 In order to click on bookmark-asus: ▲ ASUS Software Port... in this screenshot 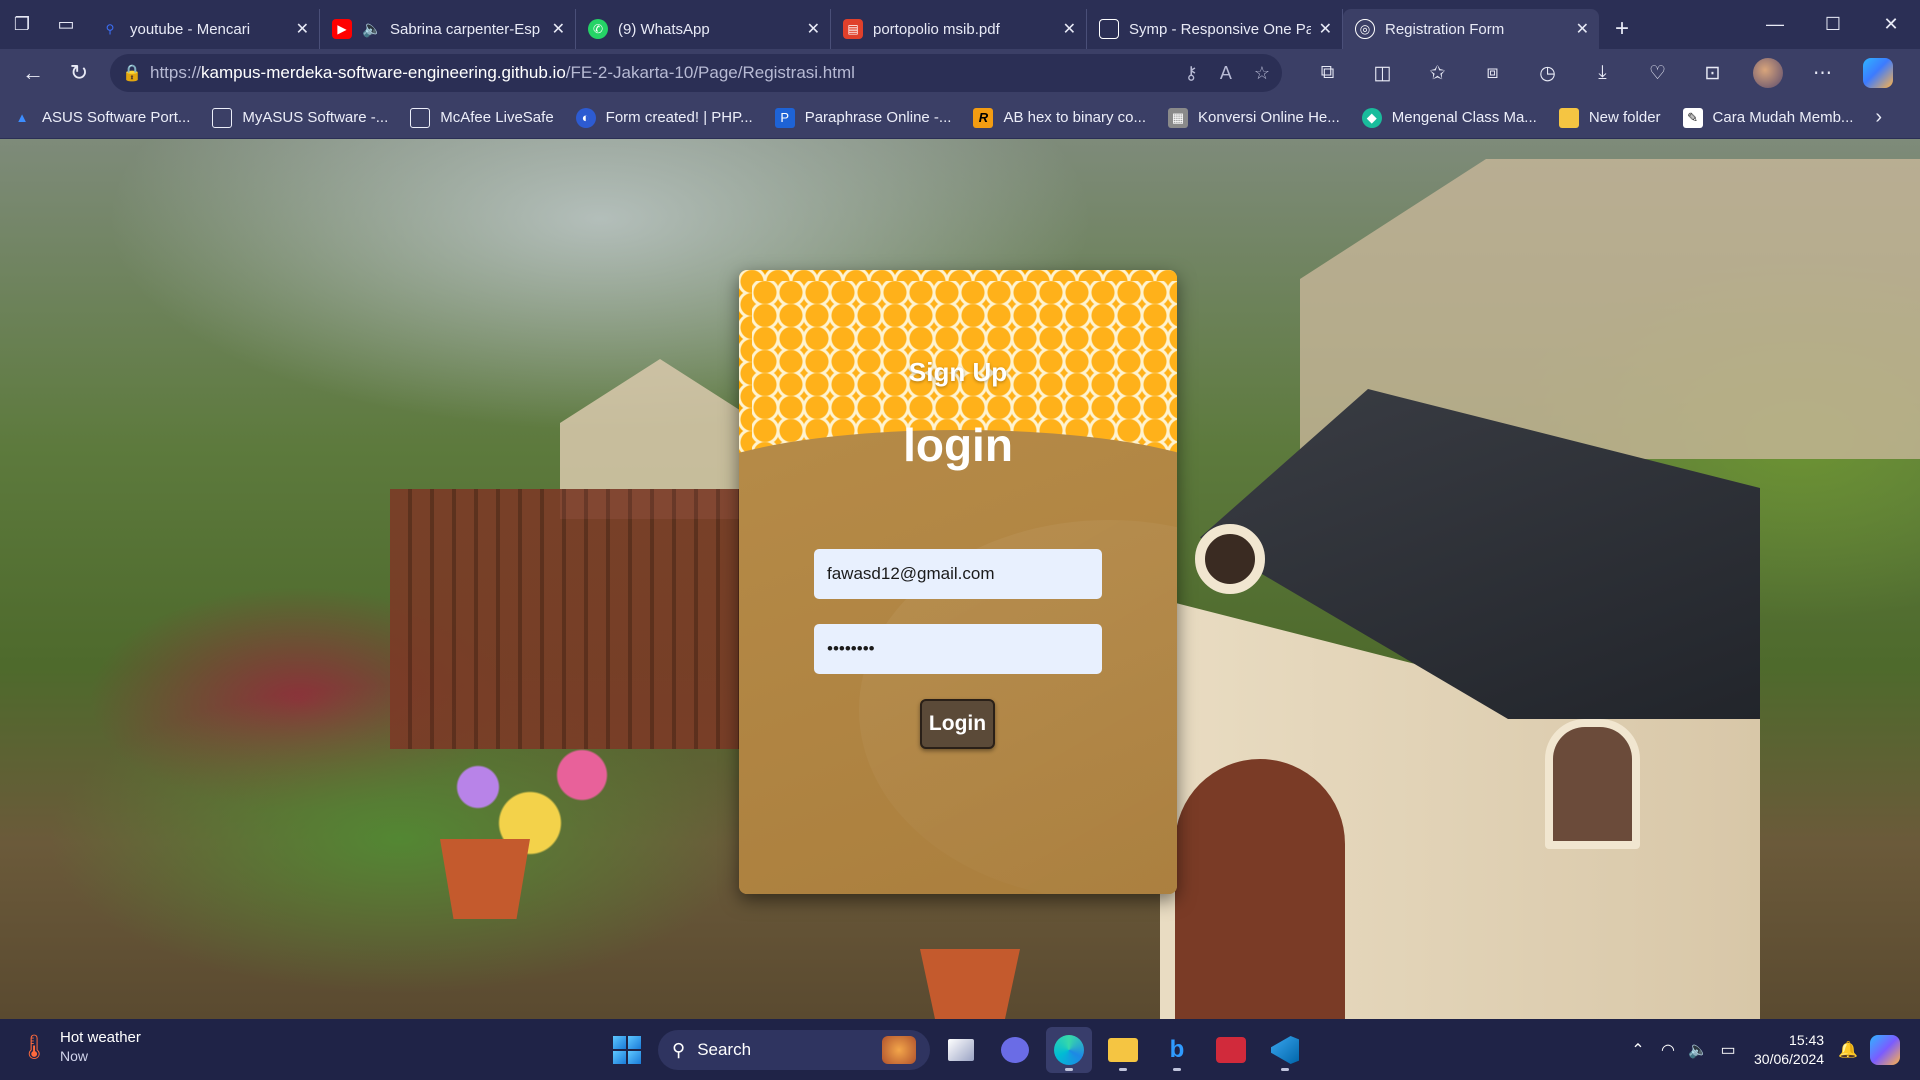, I will do `click(101, 118)`.